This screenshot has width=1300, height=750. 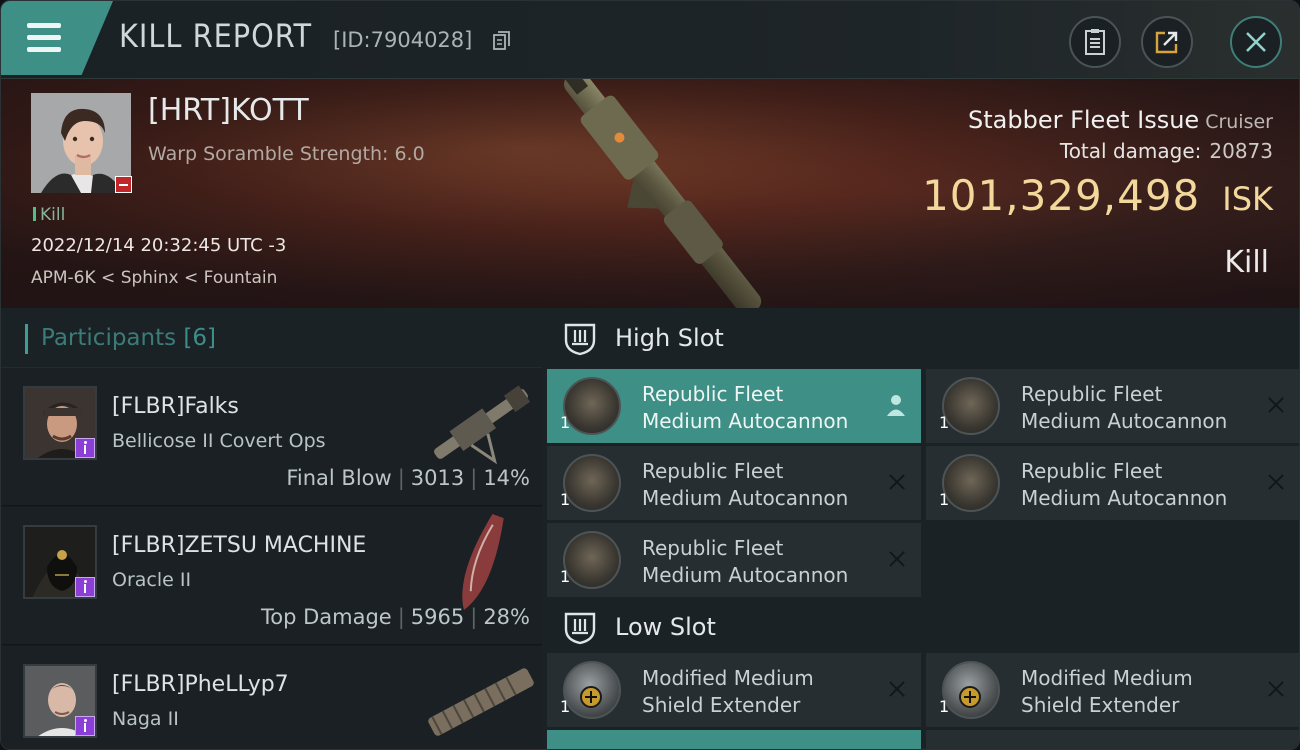 What do you see at coordinates (580, 628) in the screenshot?
I see `low-slot-icon` at bounding box center [580, 628].